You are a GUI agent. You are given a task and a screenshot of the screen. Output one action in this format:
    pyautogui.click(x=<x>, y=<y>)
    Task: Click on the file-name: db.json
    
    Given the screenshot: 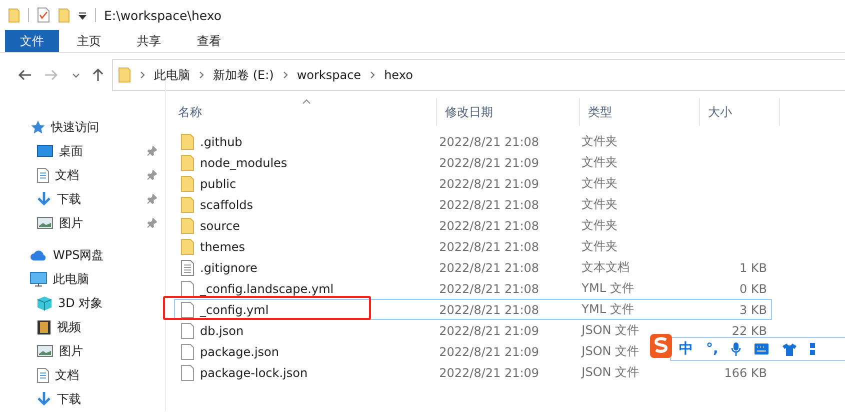 What is the action you would take?
    pyautogui.click(x=222, y=331)
    